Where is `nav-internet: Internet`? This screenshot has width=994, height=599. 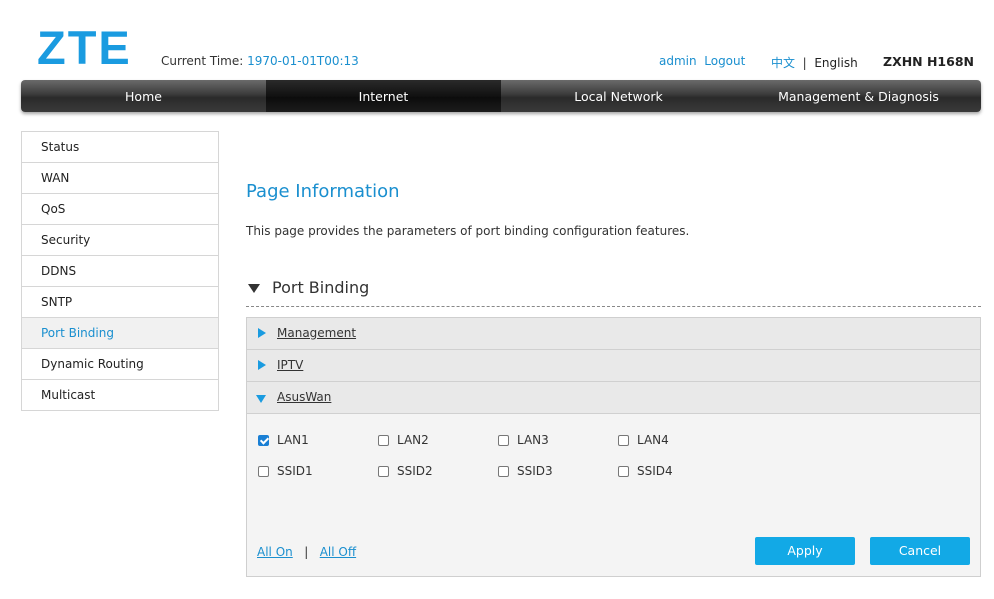 nav-internet: Internet is located at coordinates (383, 96).